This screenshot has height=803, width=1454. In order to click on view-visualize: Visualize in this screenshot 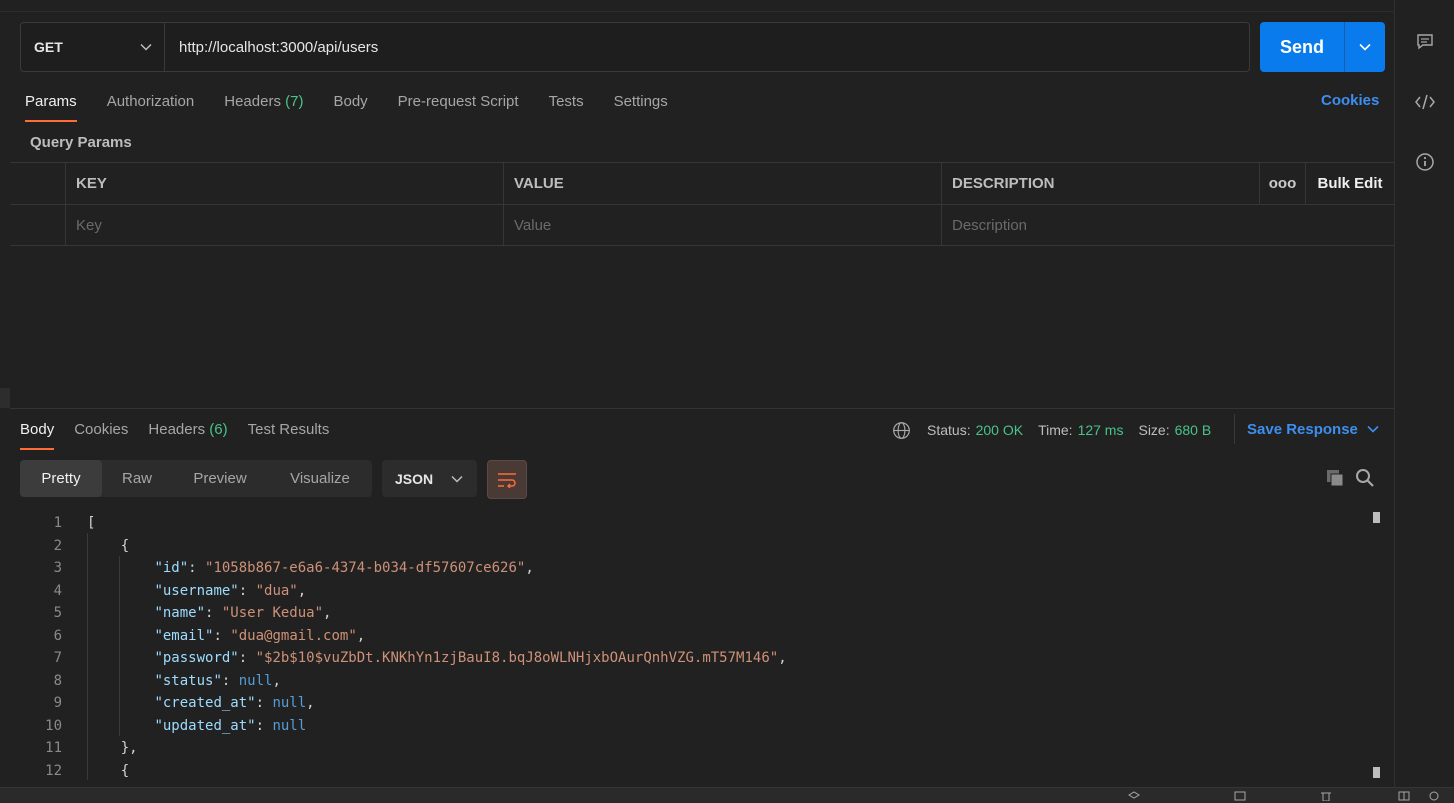, I will do `click(320, 478)`.